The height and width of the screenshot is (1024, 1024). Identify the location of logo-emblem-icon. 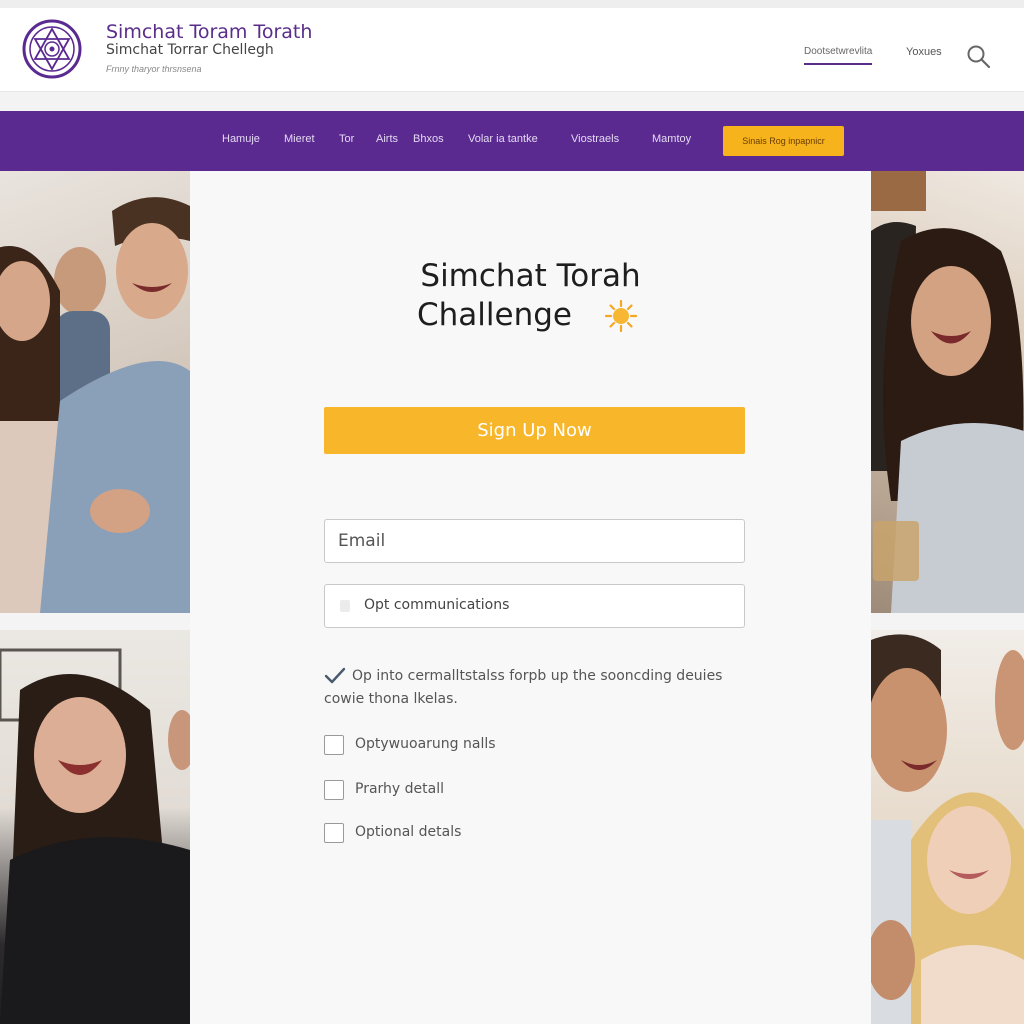
(52, 49).